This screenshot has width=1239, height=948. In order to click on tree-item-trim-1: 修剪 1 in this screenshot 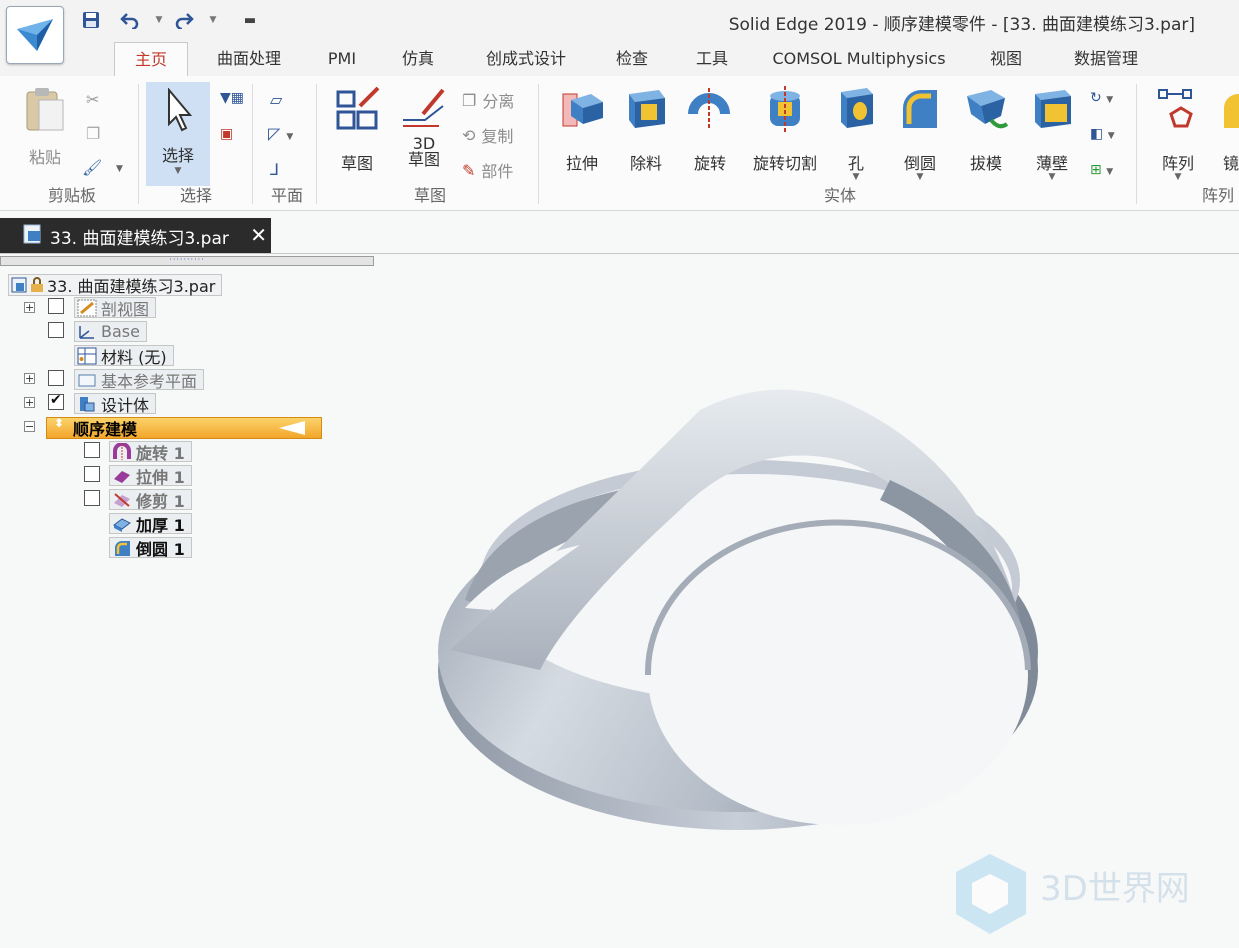, I will do `click(150, 500)`.